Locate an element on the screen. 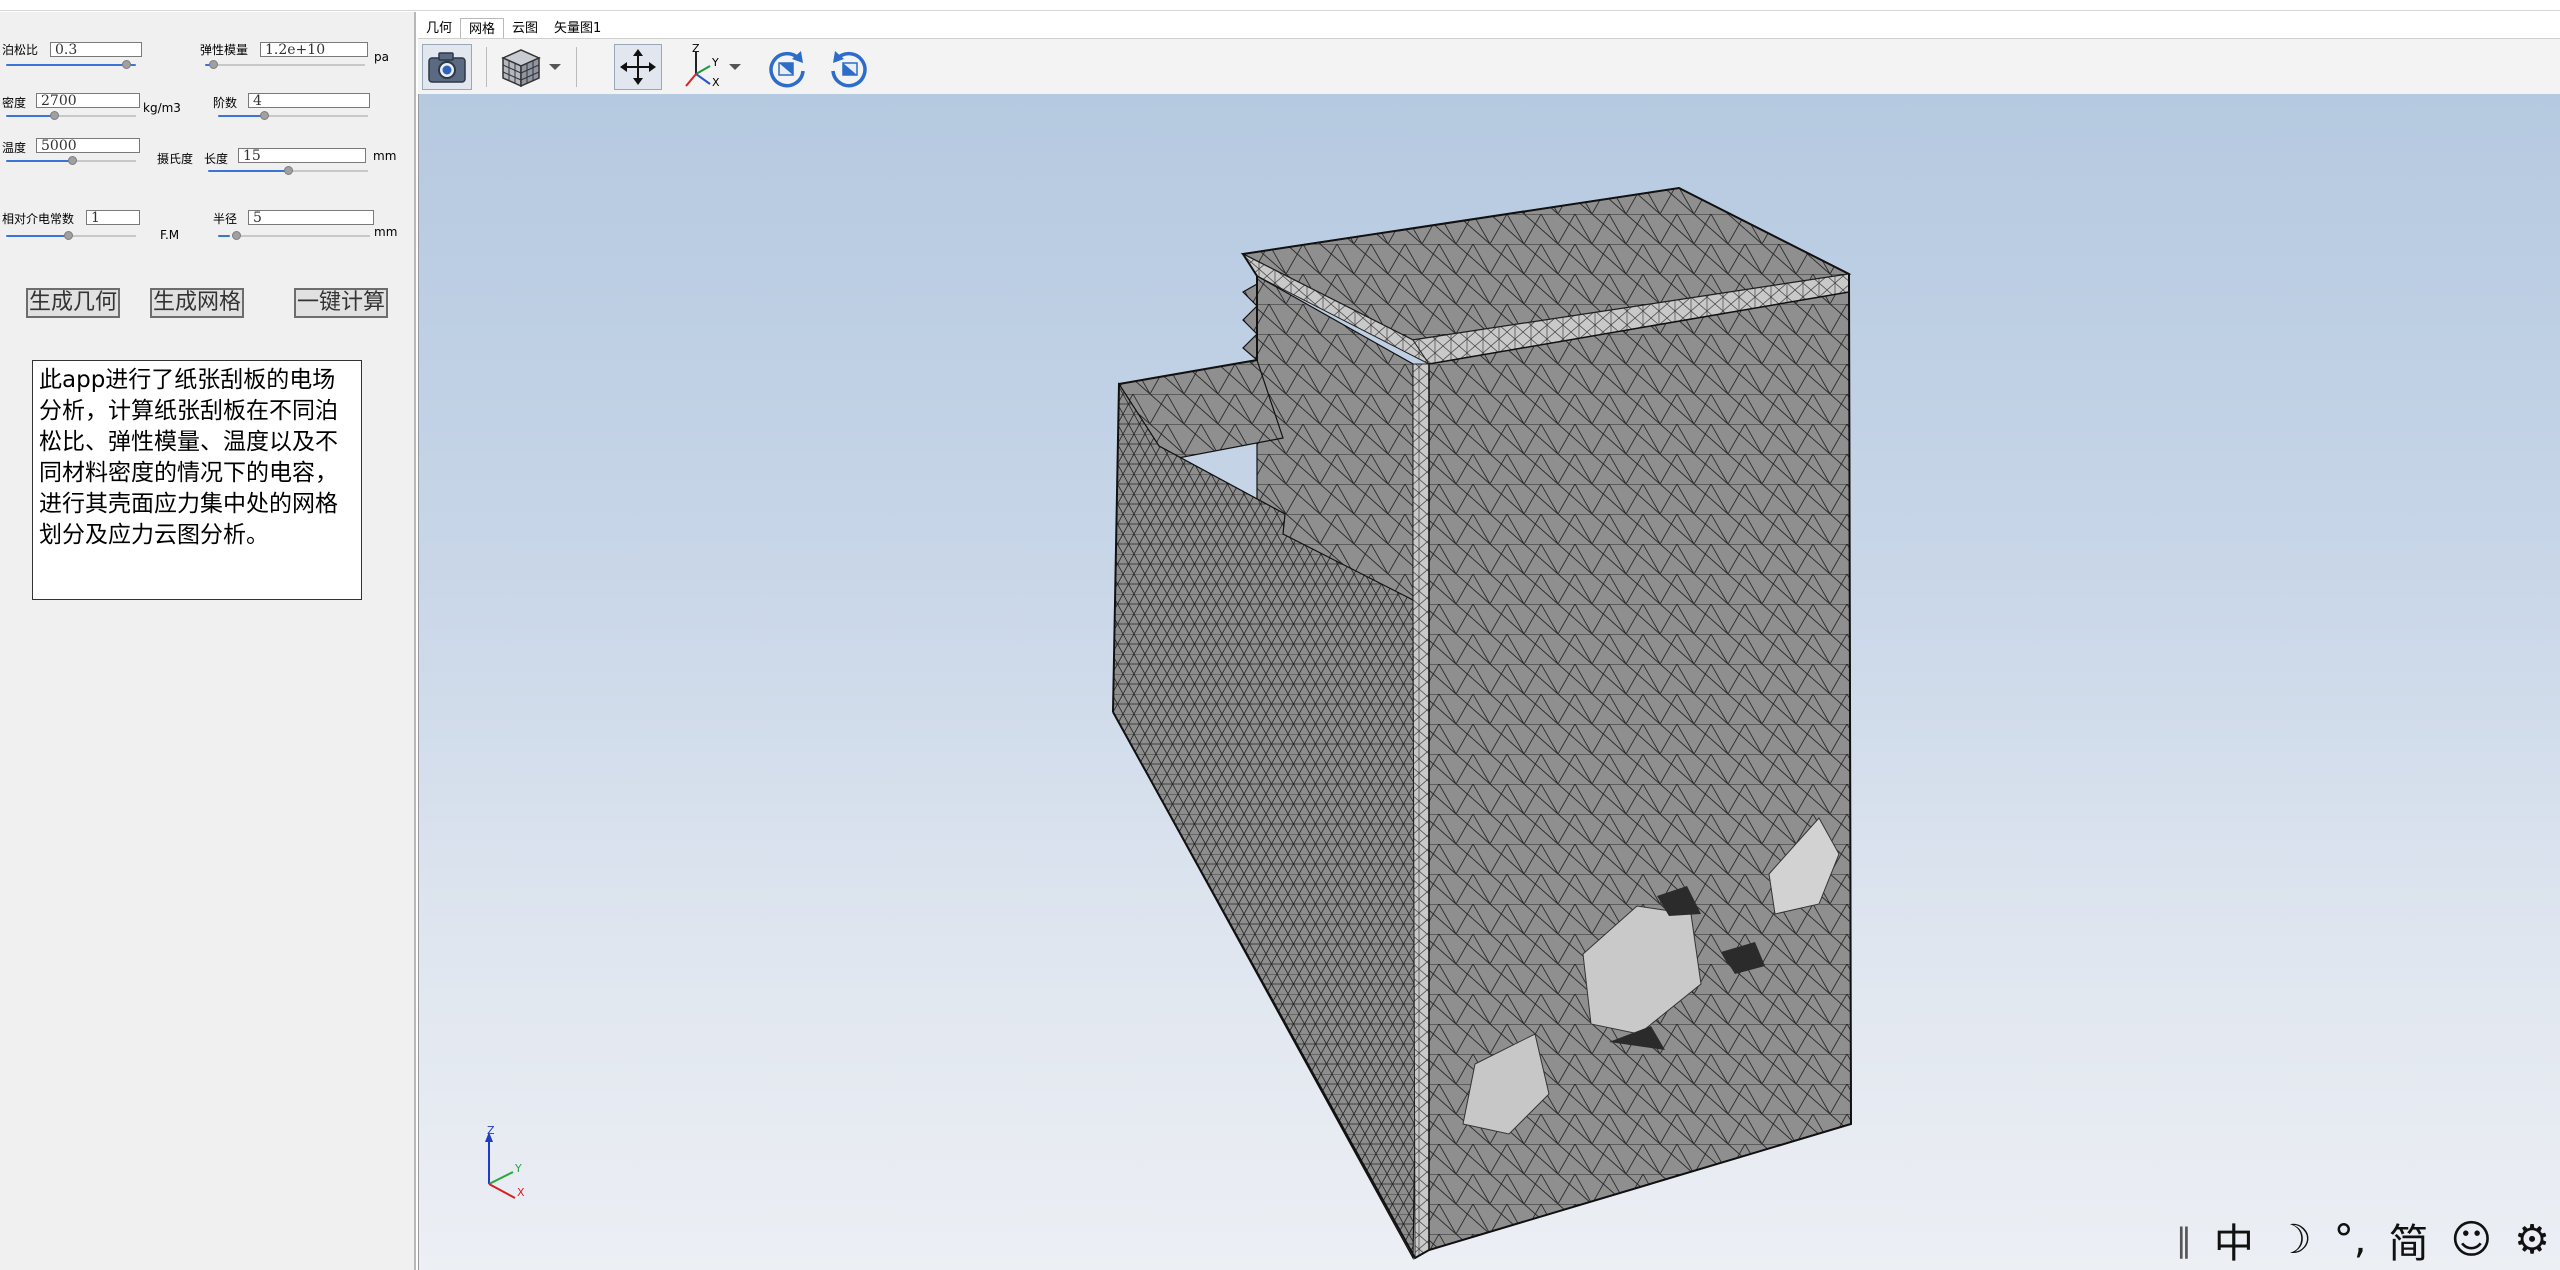  ime-simplified-mode: 简 is located at coordinates (2408, 1240).